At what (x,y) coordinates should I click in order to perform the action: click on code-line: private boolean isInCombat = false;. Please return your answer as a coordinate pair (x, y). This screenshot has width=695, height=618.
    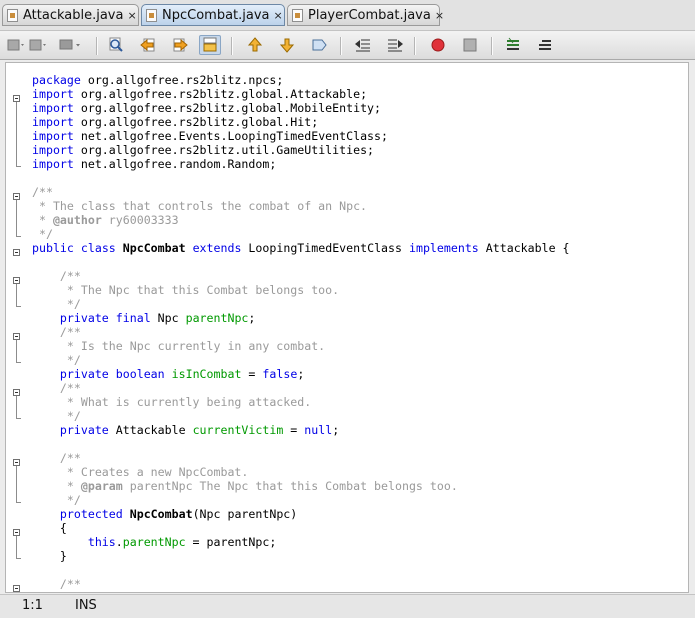
    Looking at the image, I should click on (301, 374).